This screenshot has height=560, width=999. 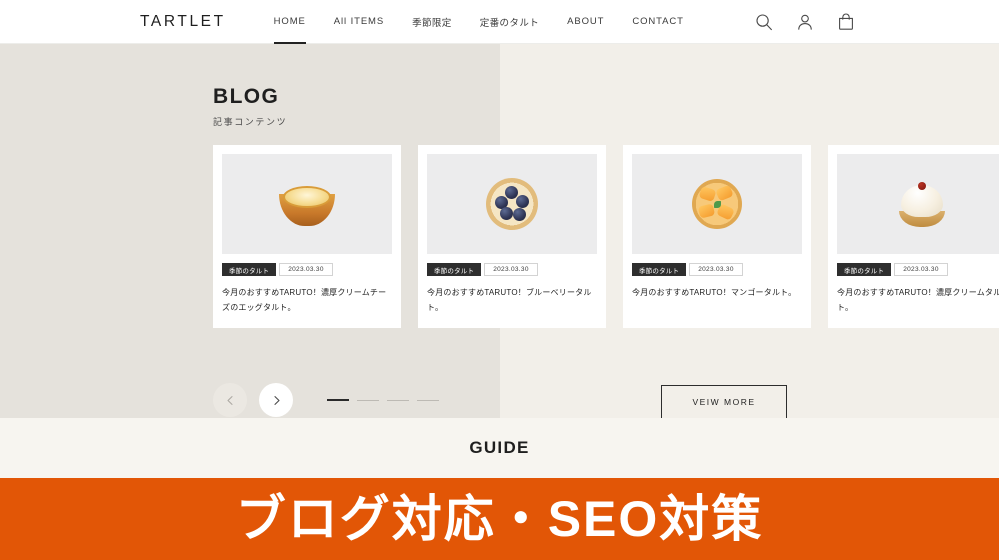 I want to click on account-icon, so click(x=805, y=22).